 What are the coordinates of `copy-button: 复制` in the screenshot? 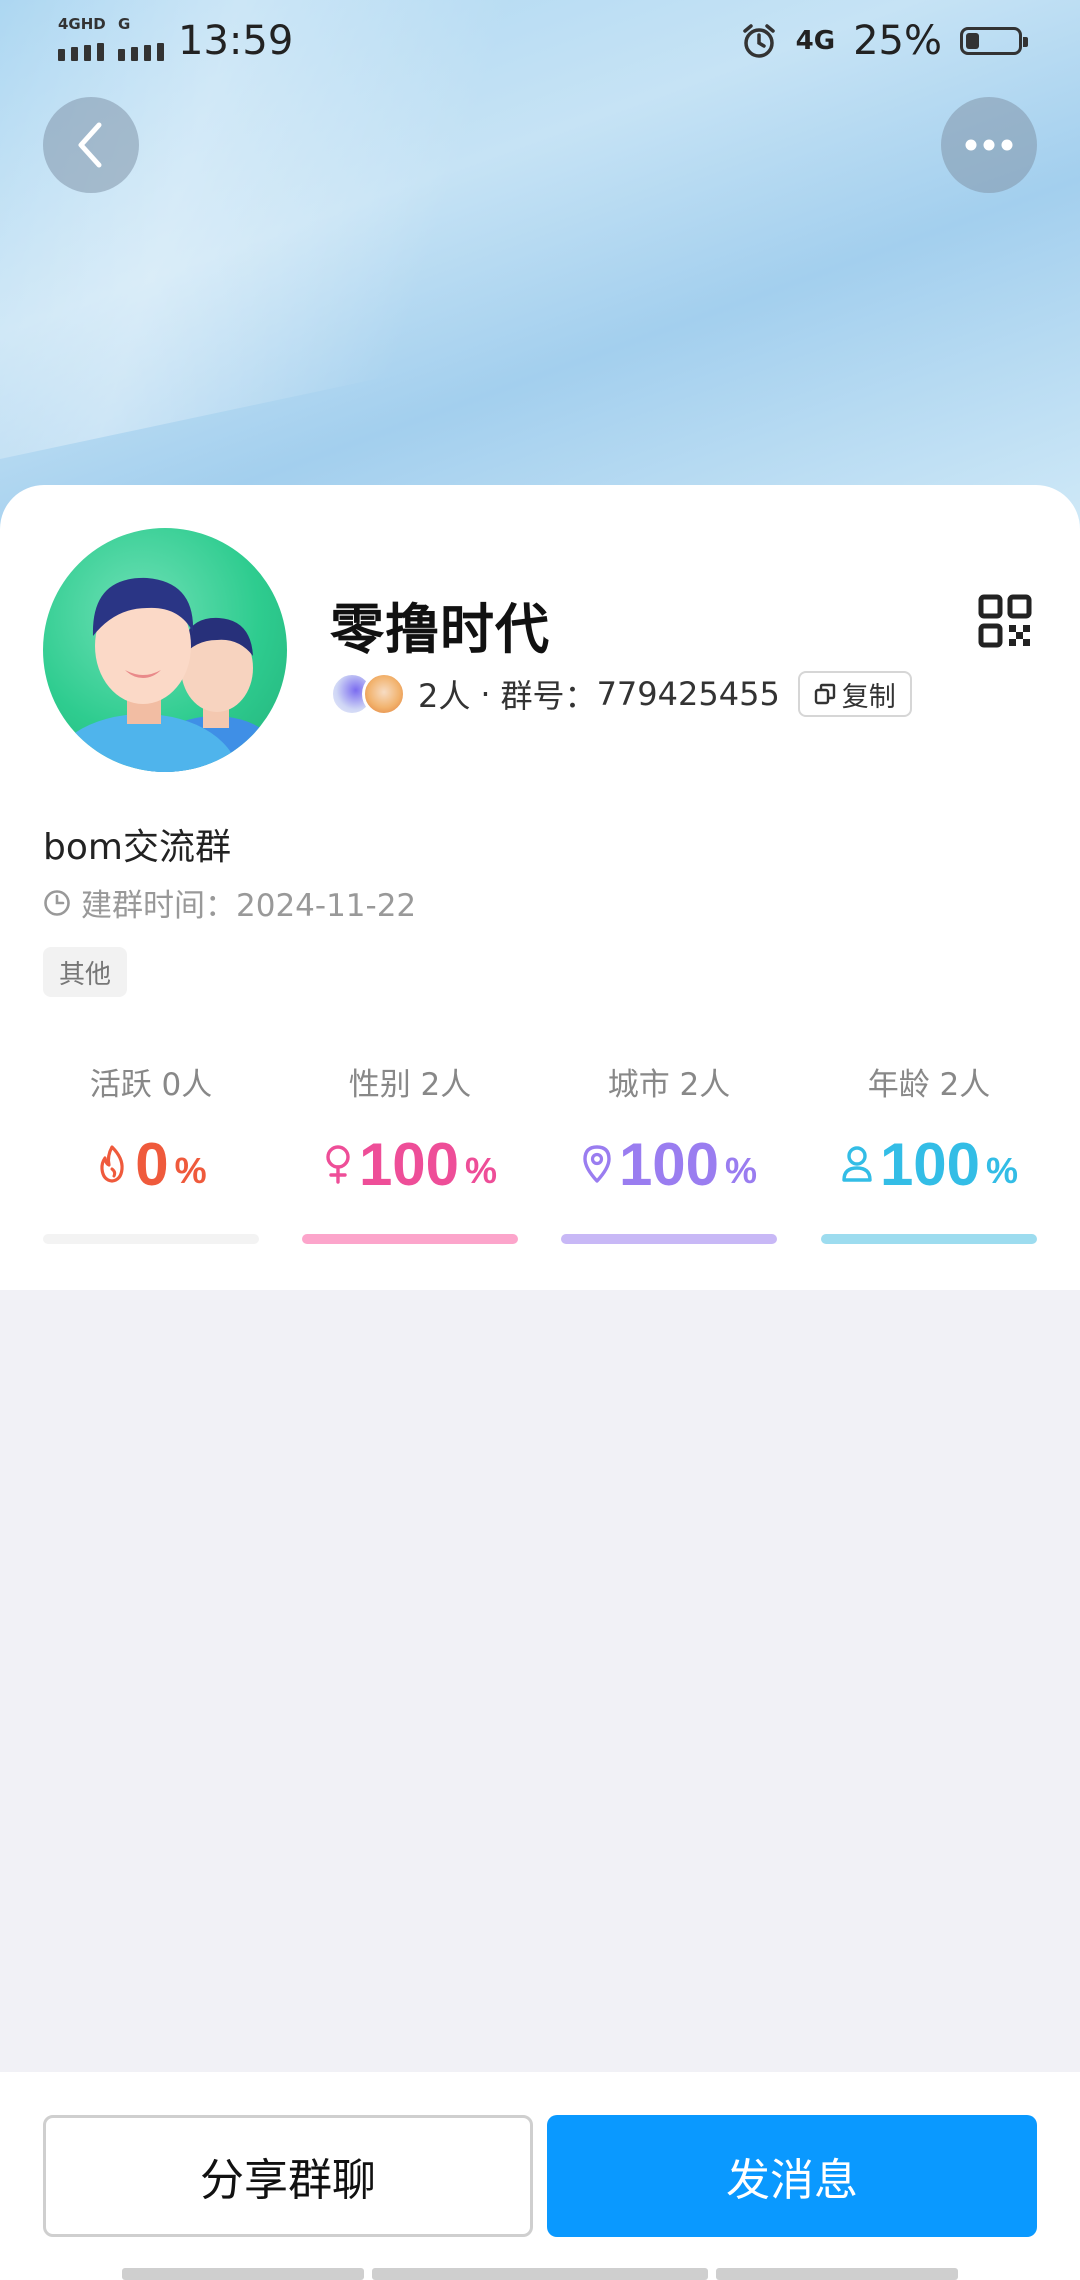 It's located at (854, 694).